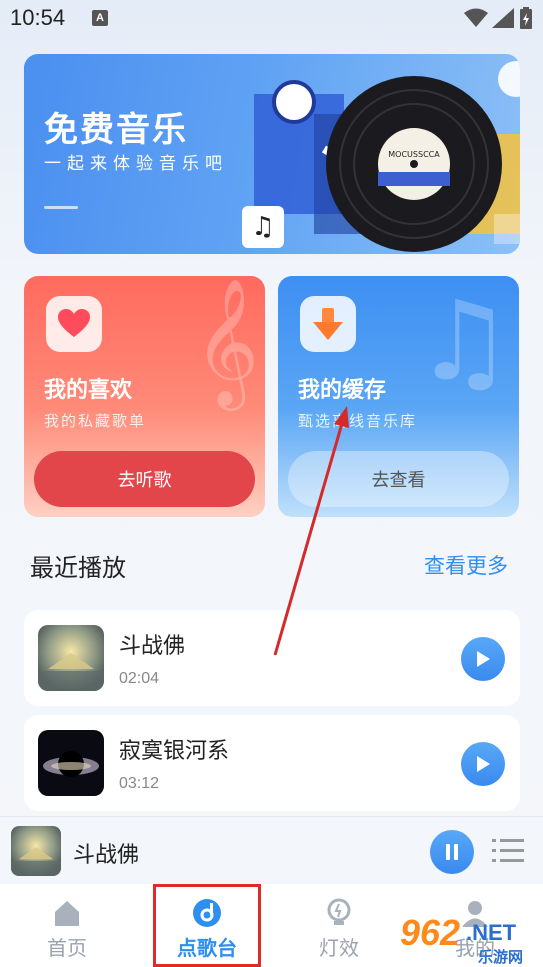 The height and width of the screenshot is (967, 543). Describe the element at coordinates (152, 646) in the screenshot. I see `song-title: 斗战佛` at that location.